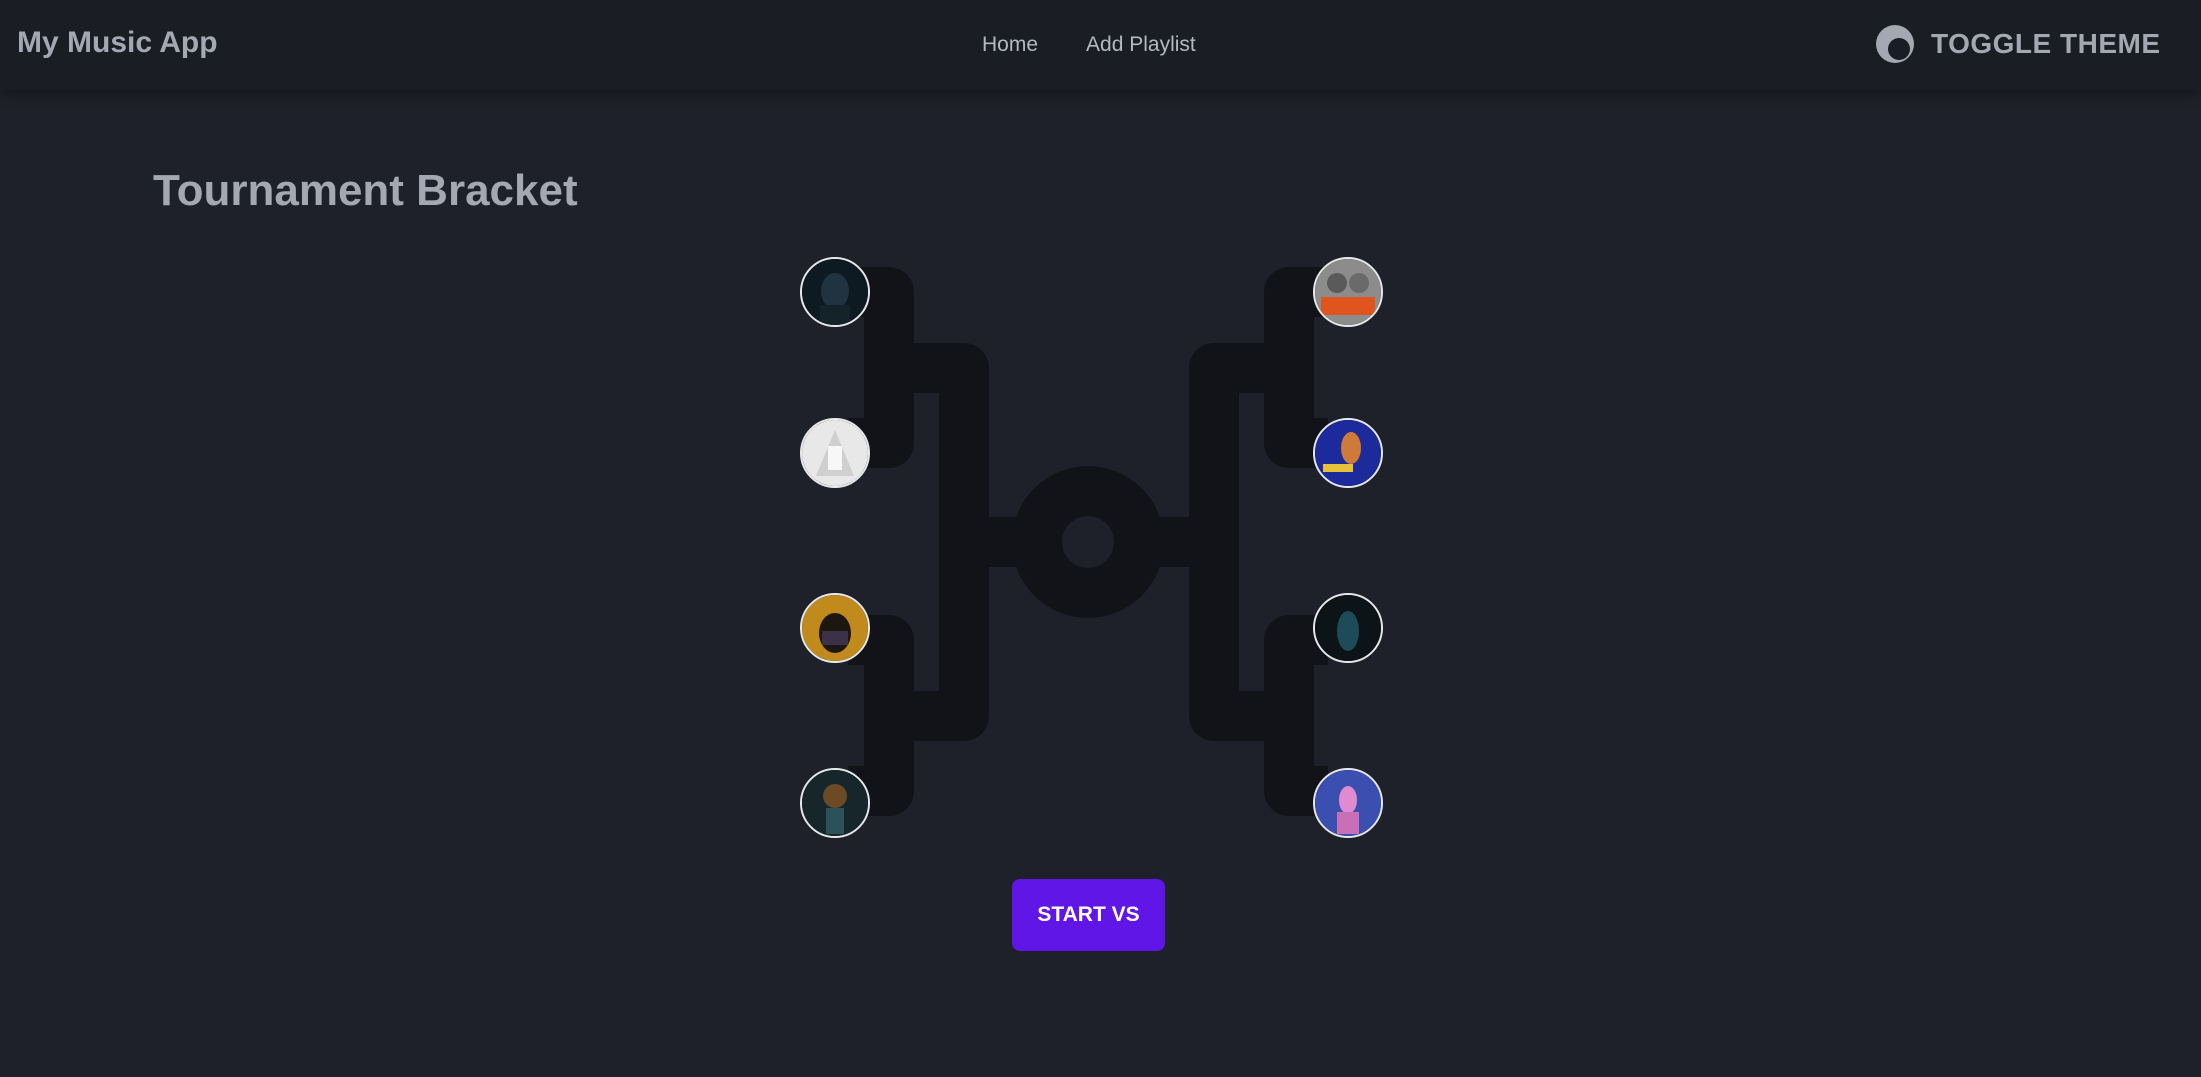  What do you see at coordinates (1088, 915) in the screenshot?
I see `start-vs-button: START VS` at bounding box center [1088, 915].